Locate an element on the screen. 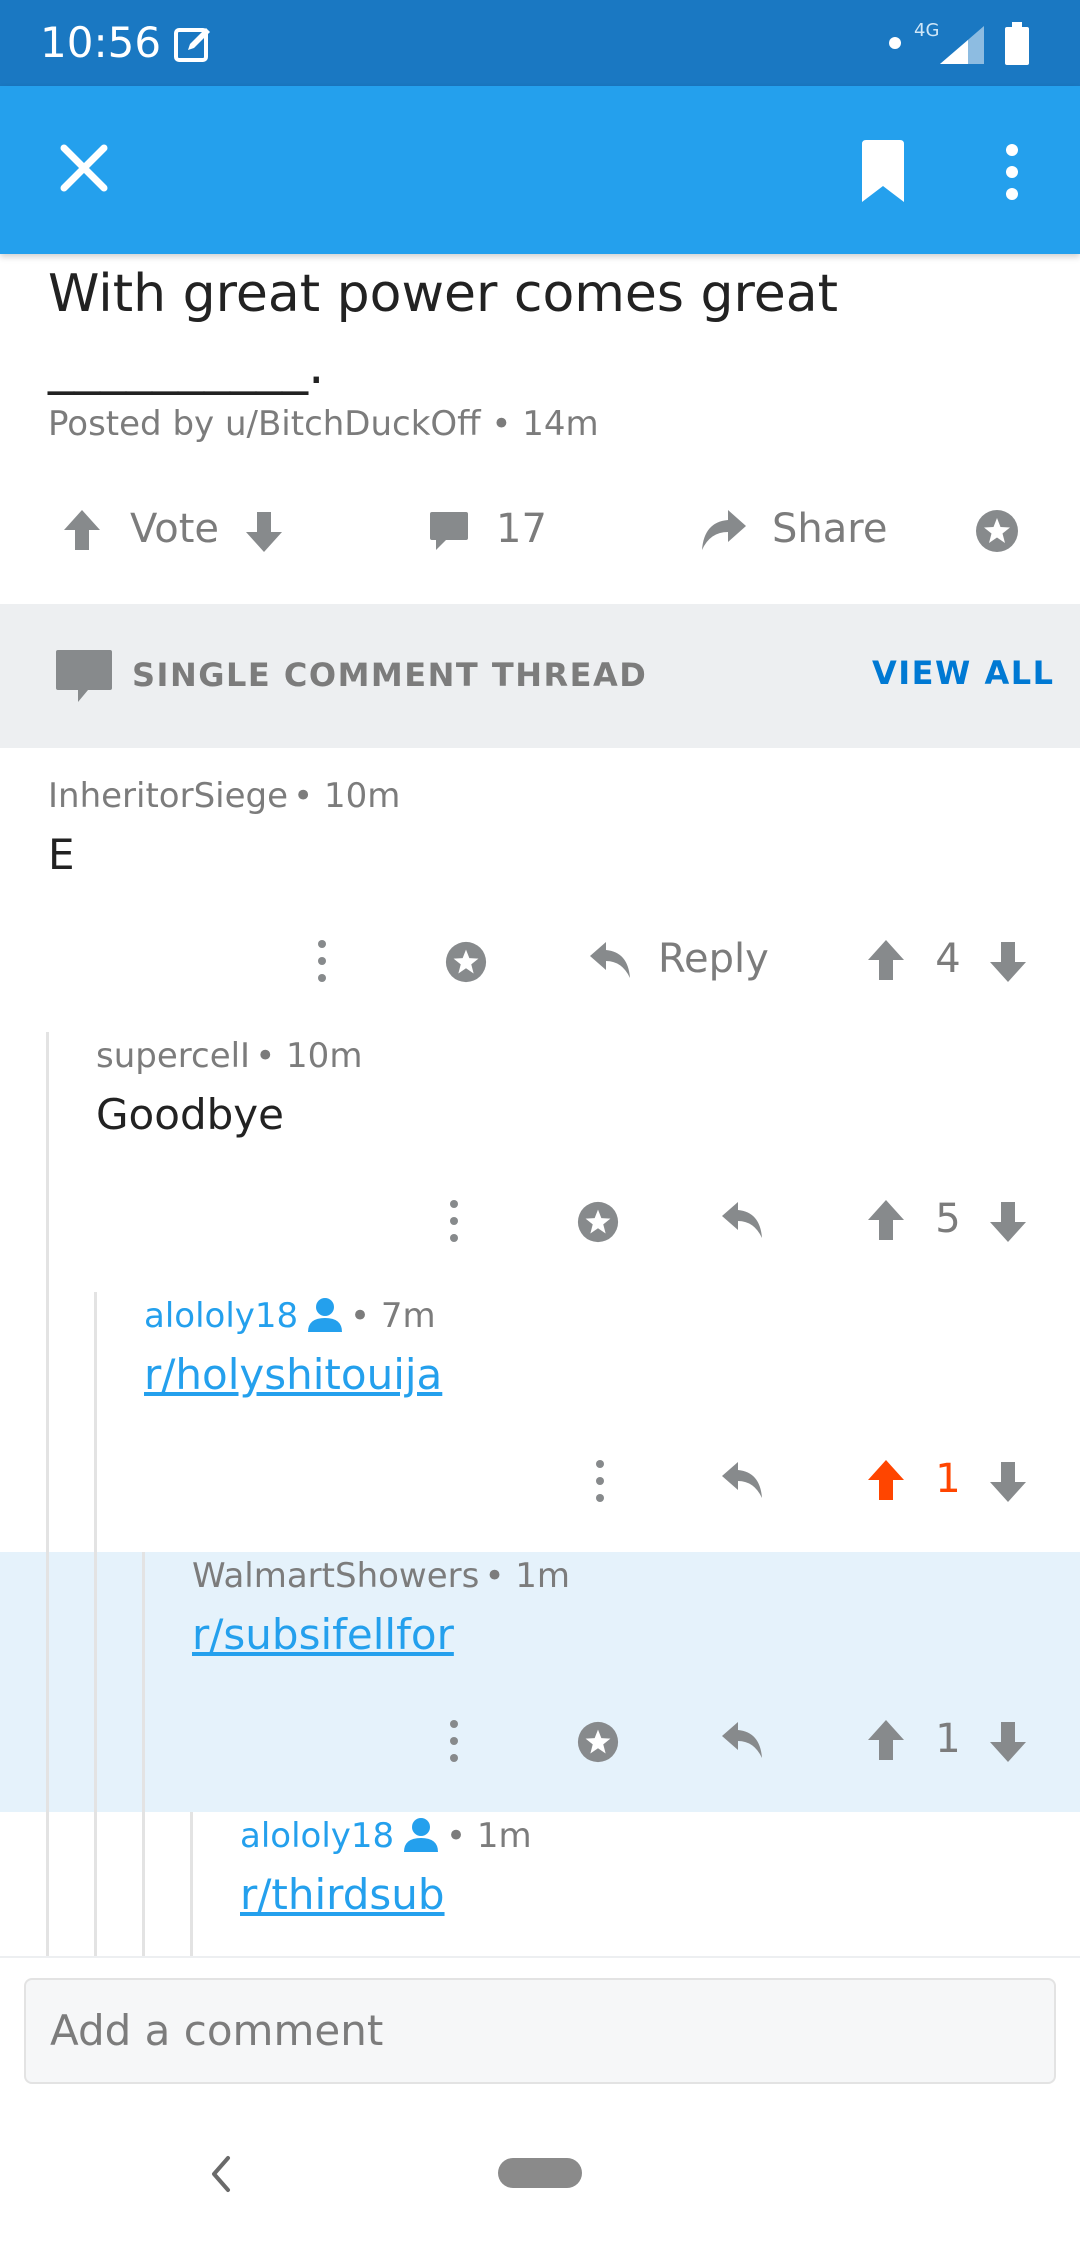  comment-count: 17 is located at coordinates (521, 529).